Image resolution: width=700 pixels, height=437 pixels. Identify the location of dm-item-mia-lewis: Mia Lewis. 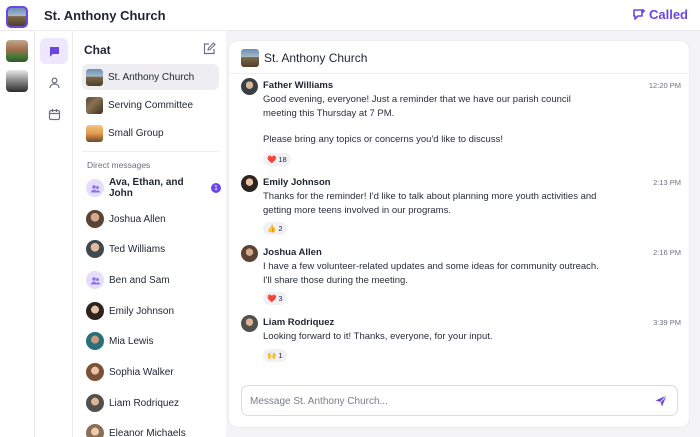
(153, 341).